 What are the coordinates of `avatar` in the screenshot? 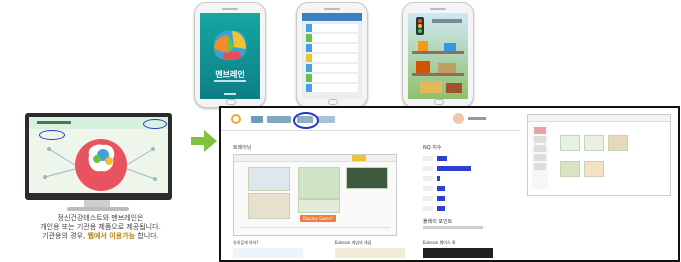 It's located at (458, 118).